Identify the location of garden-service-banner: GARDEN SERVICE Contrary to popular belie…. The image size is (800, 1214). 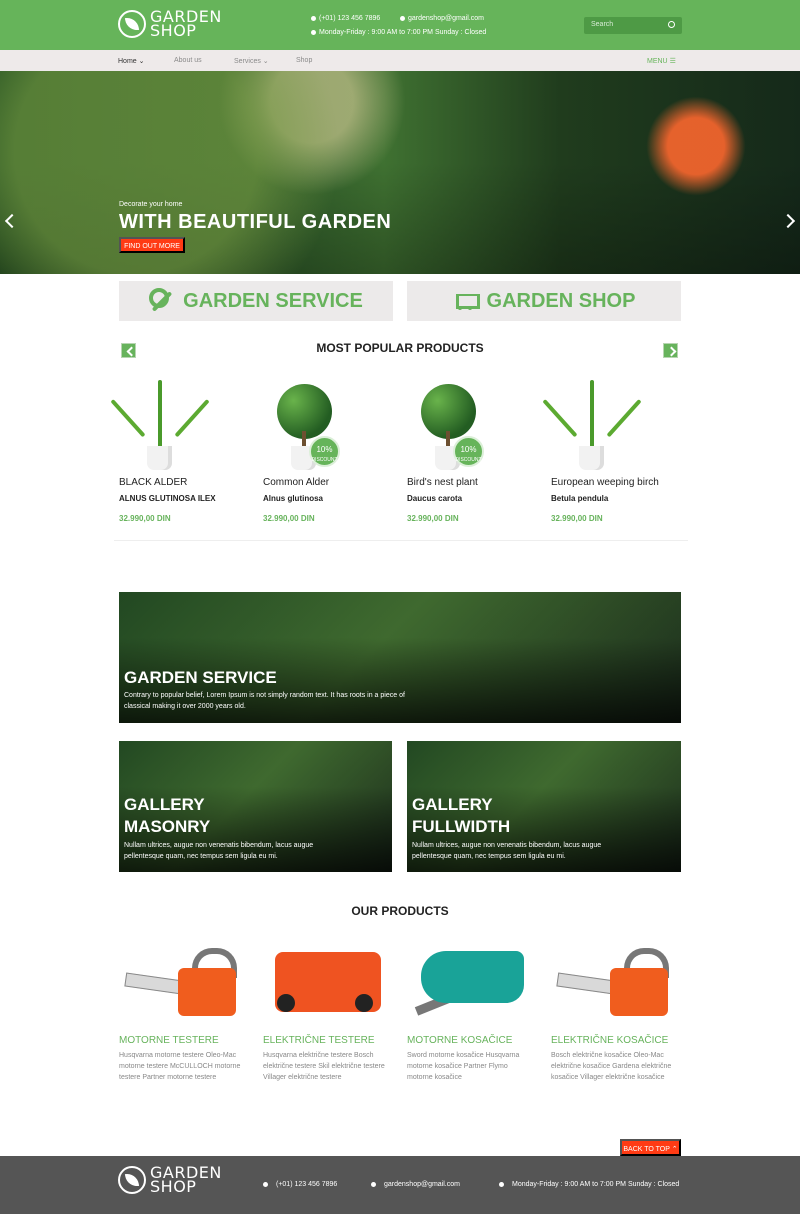
(400, 657).